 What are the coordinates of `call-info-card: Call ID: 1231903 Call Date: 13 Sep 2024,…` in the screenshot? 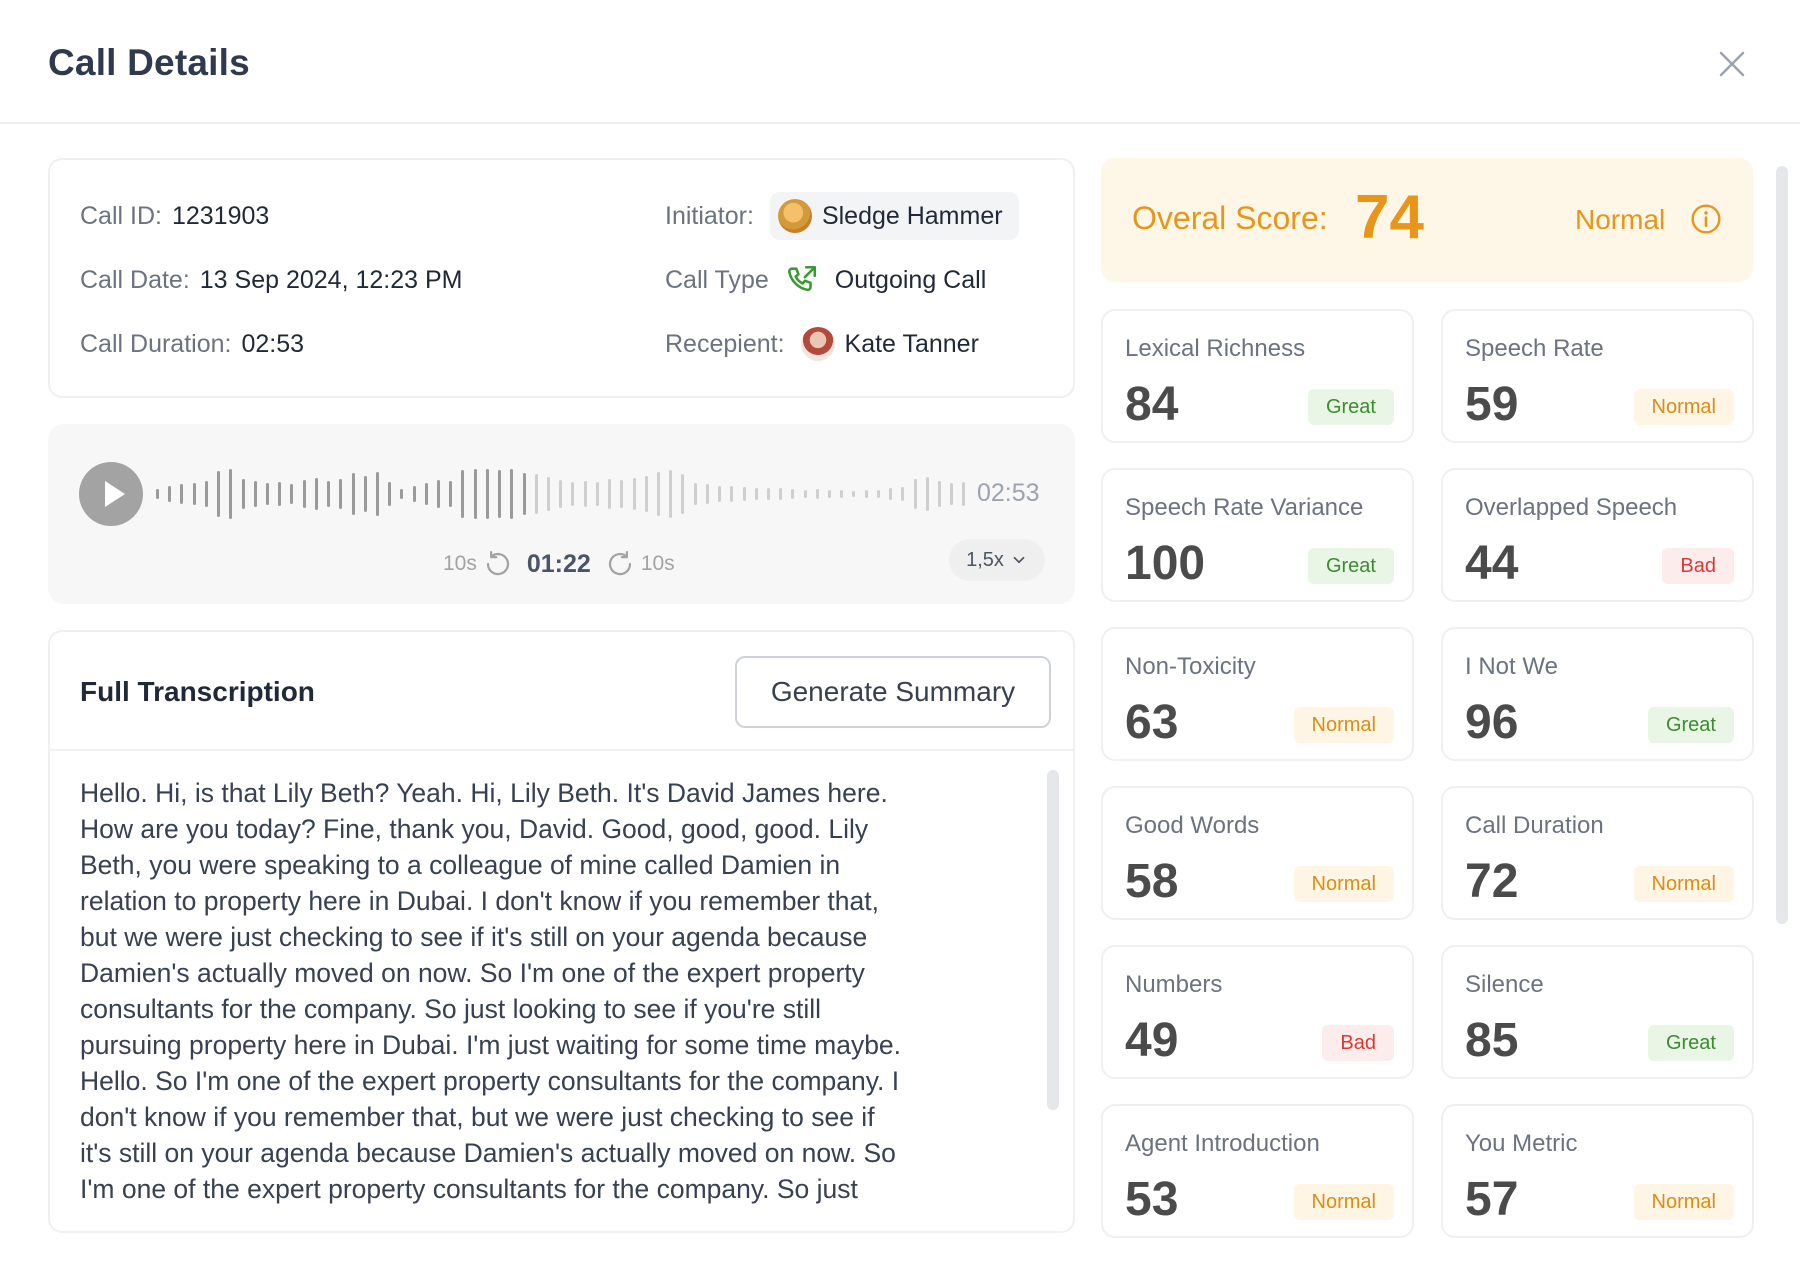 It's located at (561, 278).